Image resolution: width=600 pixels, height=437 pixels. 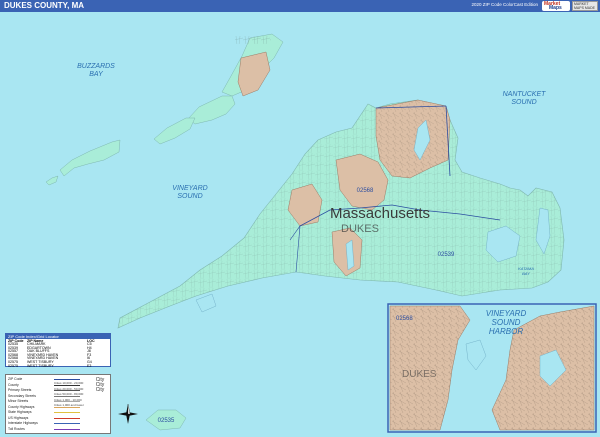 I want to click on key-item: Secondary Streets, so click(x=22, y=395).